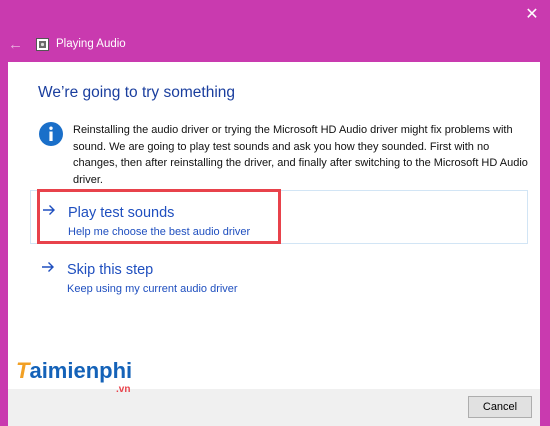 The image size is (550, 426). What do you see at coordinates (16, 45) in the screenshot?
I see `back-arrow-icon: ←` at bounding box center [16, 45].